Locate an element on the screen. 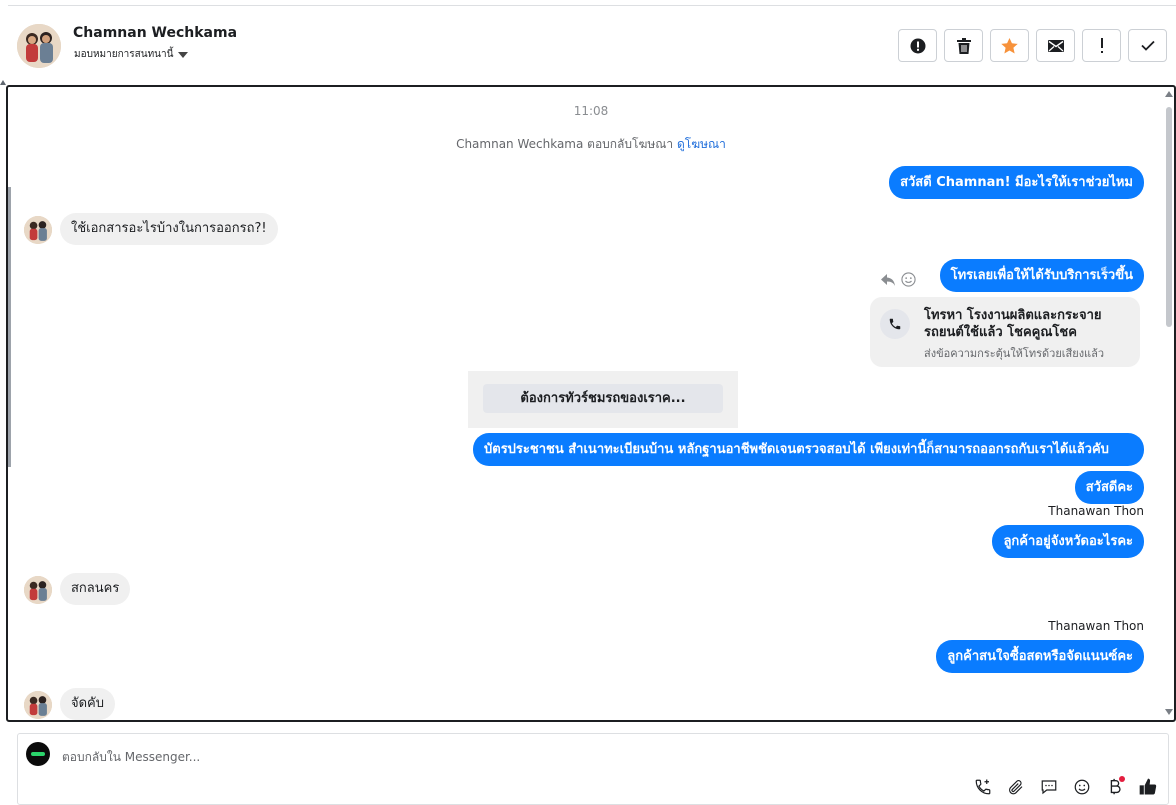 The height and width of the screenshot is (805, 1176). thread-scrollbar is located at coordinates (1169, 403).